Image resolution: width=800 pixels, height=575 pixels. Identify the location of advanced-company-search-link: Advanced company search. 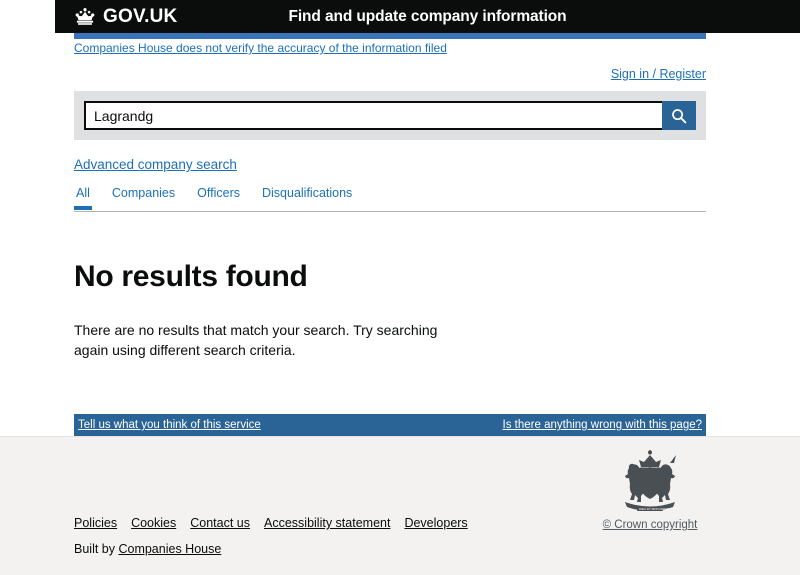
(155, 164).